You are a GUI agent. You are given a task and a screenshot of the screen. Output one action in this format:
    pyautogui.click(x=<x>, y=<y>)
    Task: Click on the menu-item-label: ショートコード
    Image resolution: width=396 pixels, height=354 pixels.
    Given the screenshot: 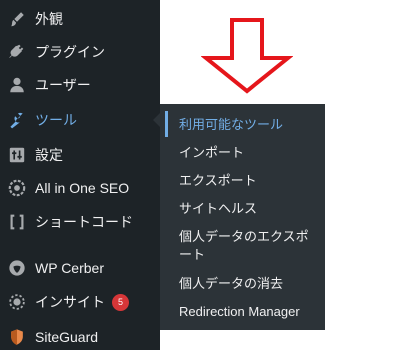 What is the action you would take?
    pyautogui.click(x=84, y=222)
    